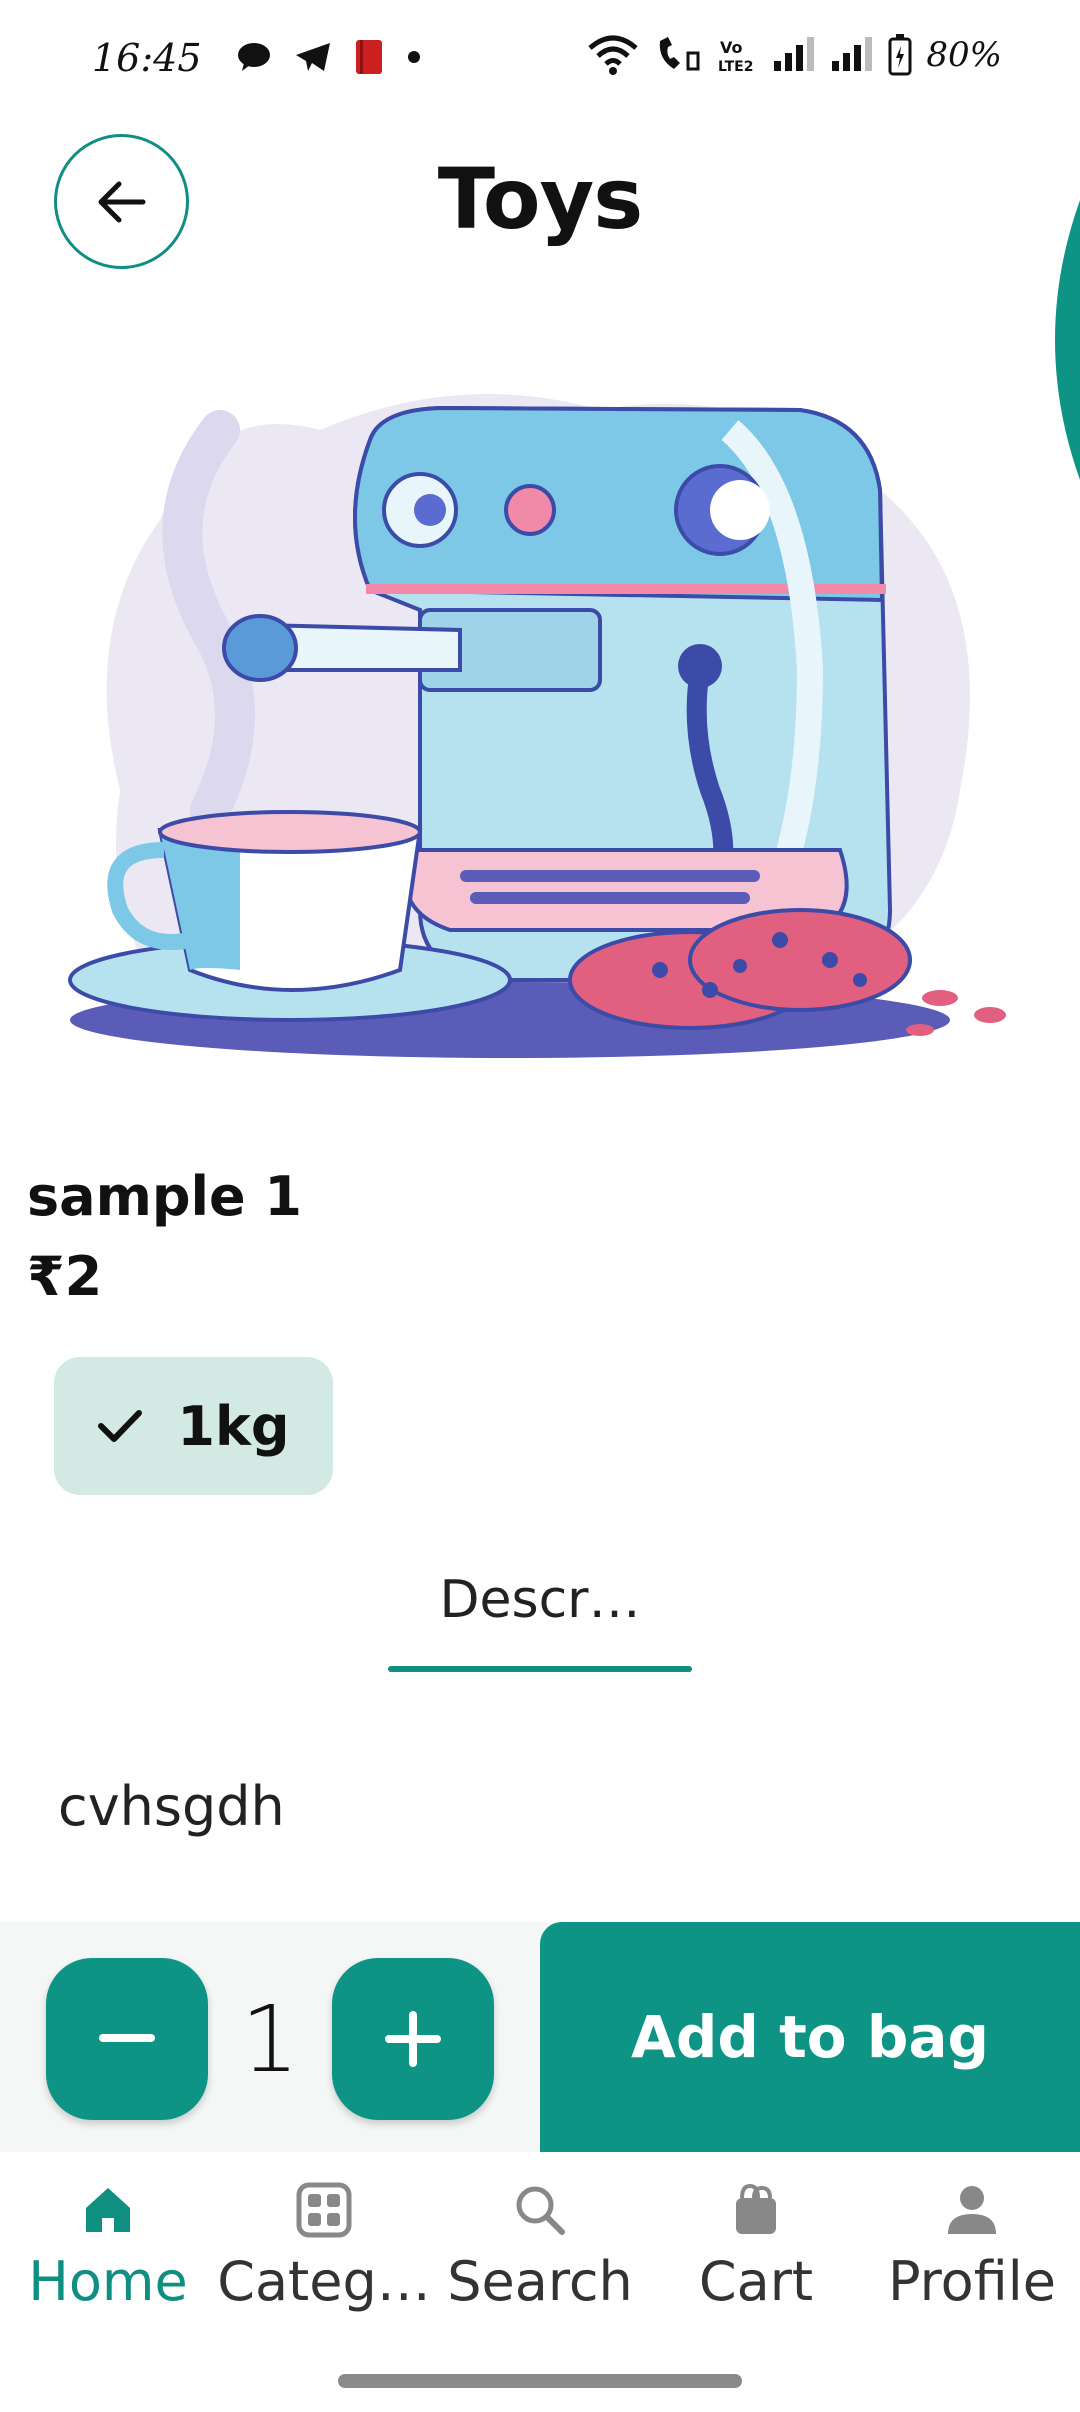 The width and height of the screenshot is (1080, 2412). What do you see at coordinates (810, 2037) in the screenshot?
I see `add-to-bag-button: Add to bag` at bounding box center [810, 2037].